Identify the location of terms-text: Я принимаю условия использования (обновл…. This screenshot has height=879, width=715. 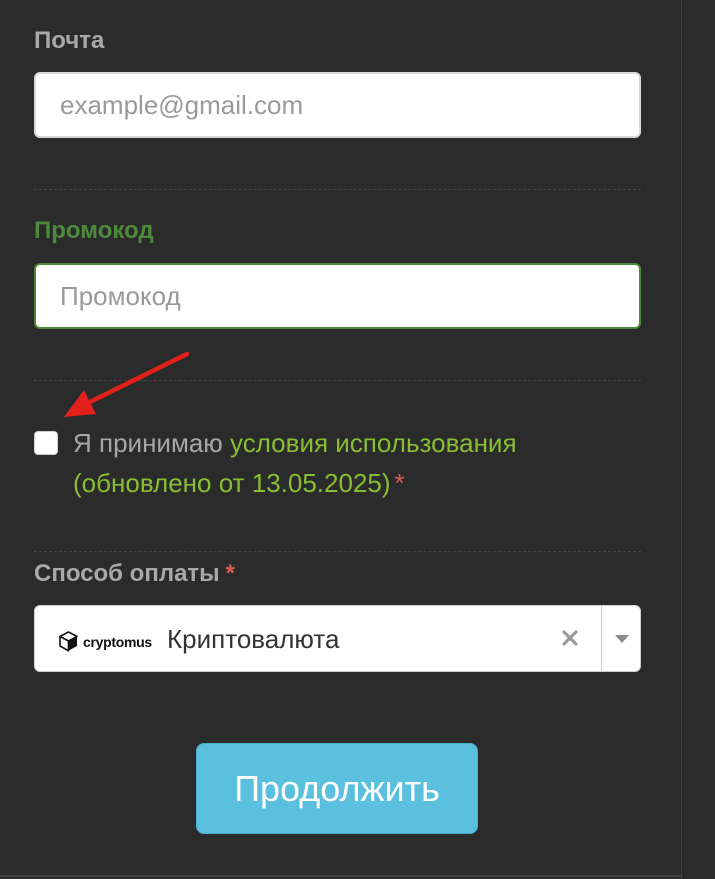
(353, 463).